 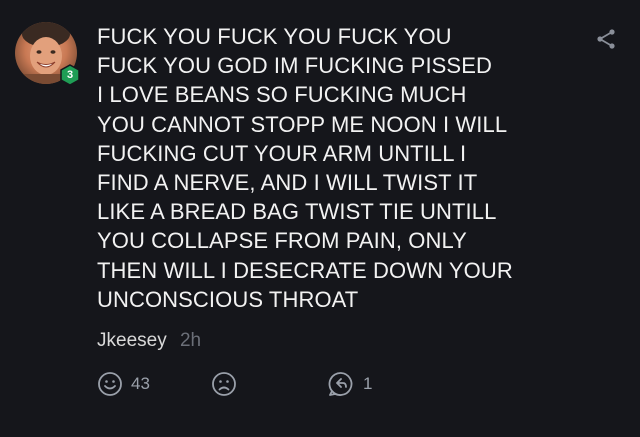 What do you see at coordinates (368, 383) in the screenshot?
I see `reply-count: 1` at bounding box center [368, 383].